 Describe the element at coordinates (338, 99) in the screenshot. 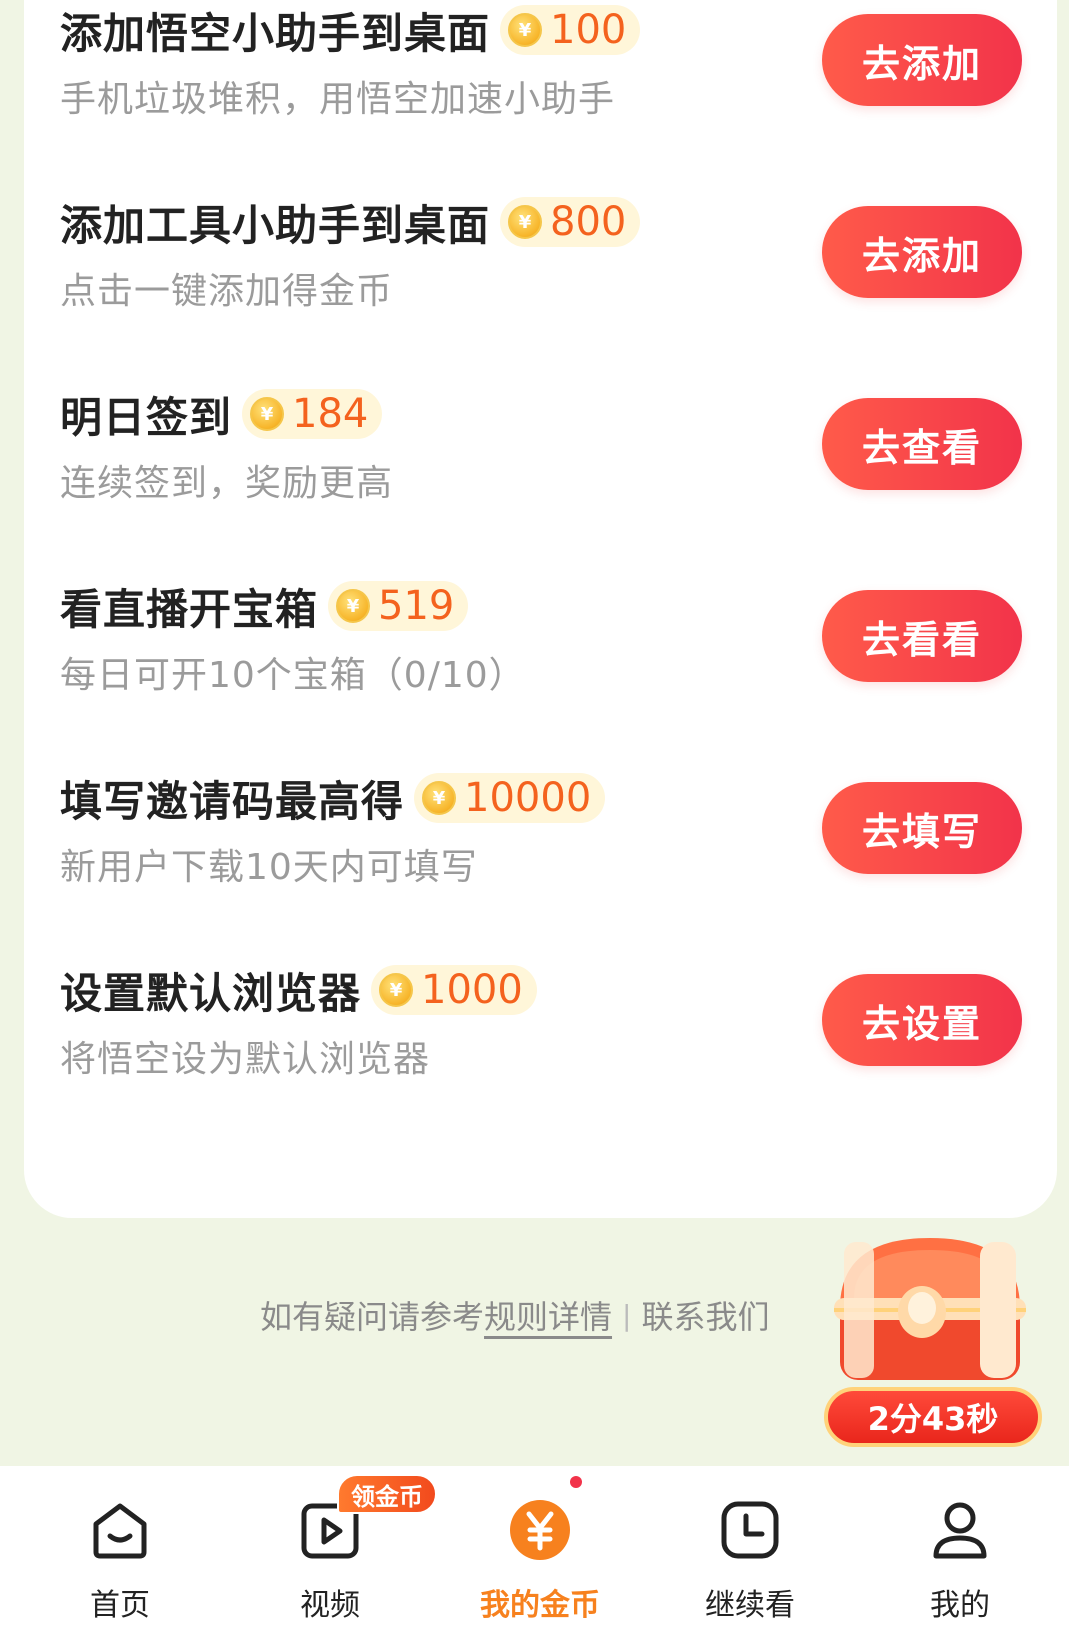

I see `task-description: 手机垃圾堆积，用悟空加速小助手` at that location.